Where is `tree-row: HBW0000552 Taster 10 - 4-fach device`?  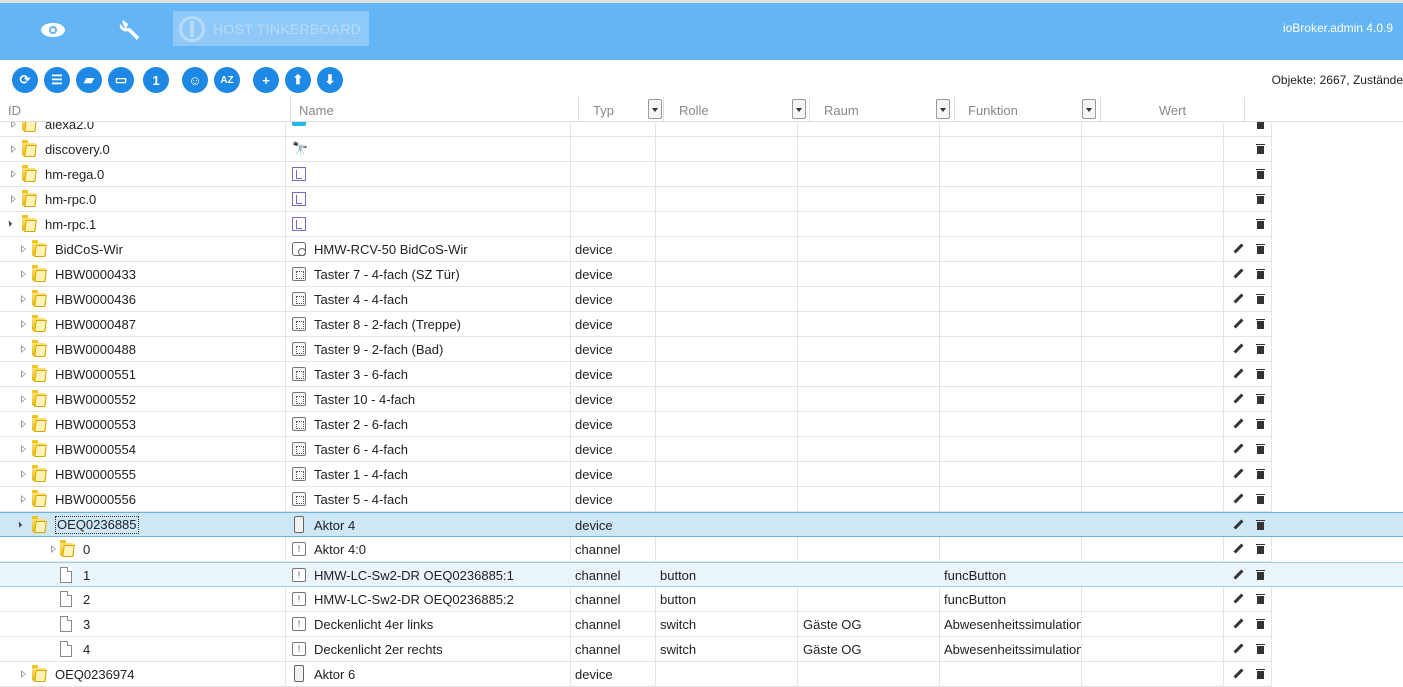
tree-row: HBW0000552 Taster 10 - 4-fach device is located at coordinates (635, 399).